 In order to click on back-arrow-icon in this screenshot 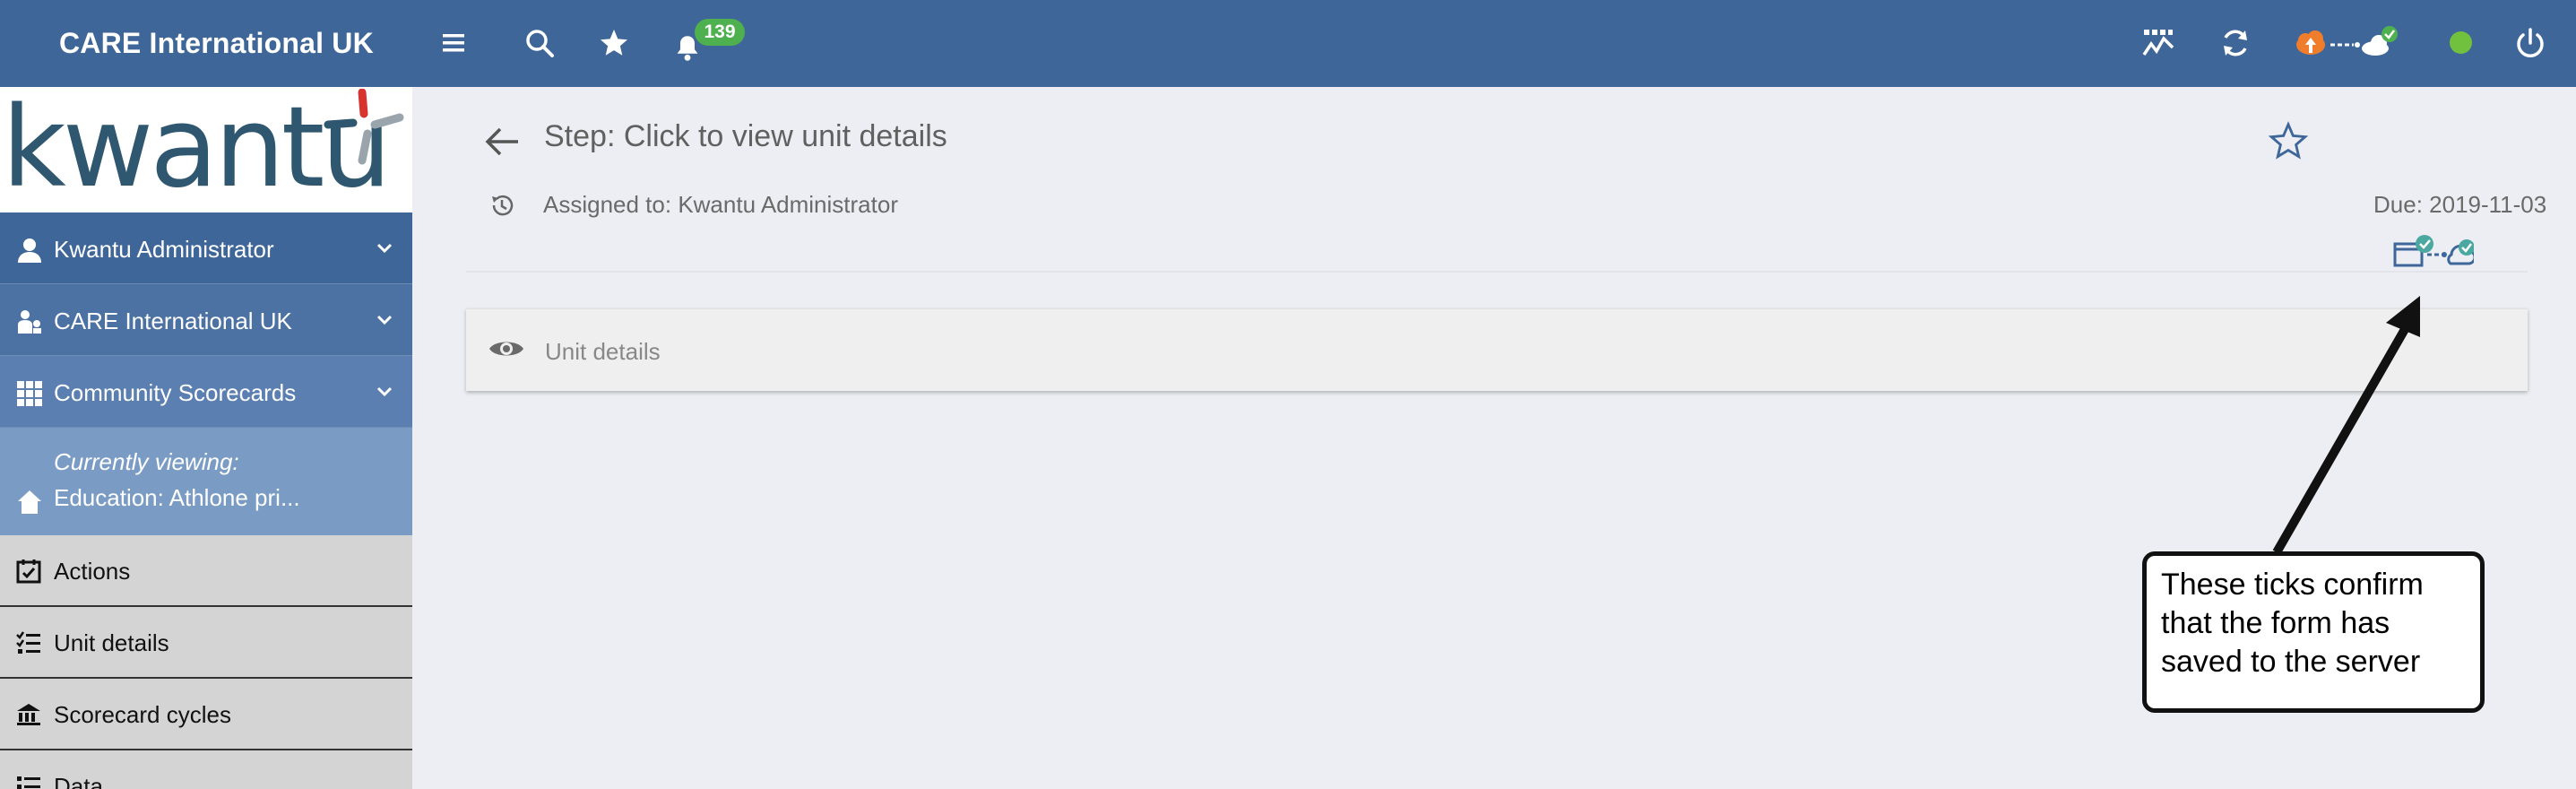, I will do `click(502, 142)`.